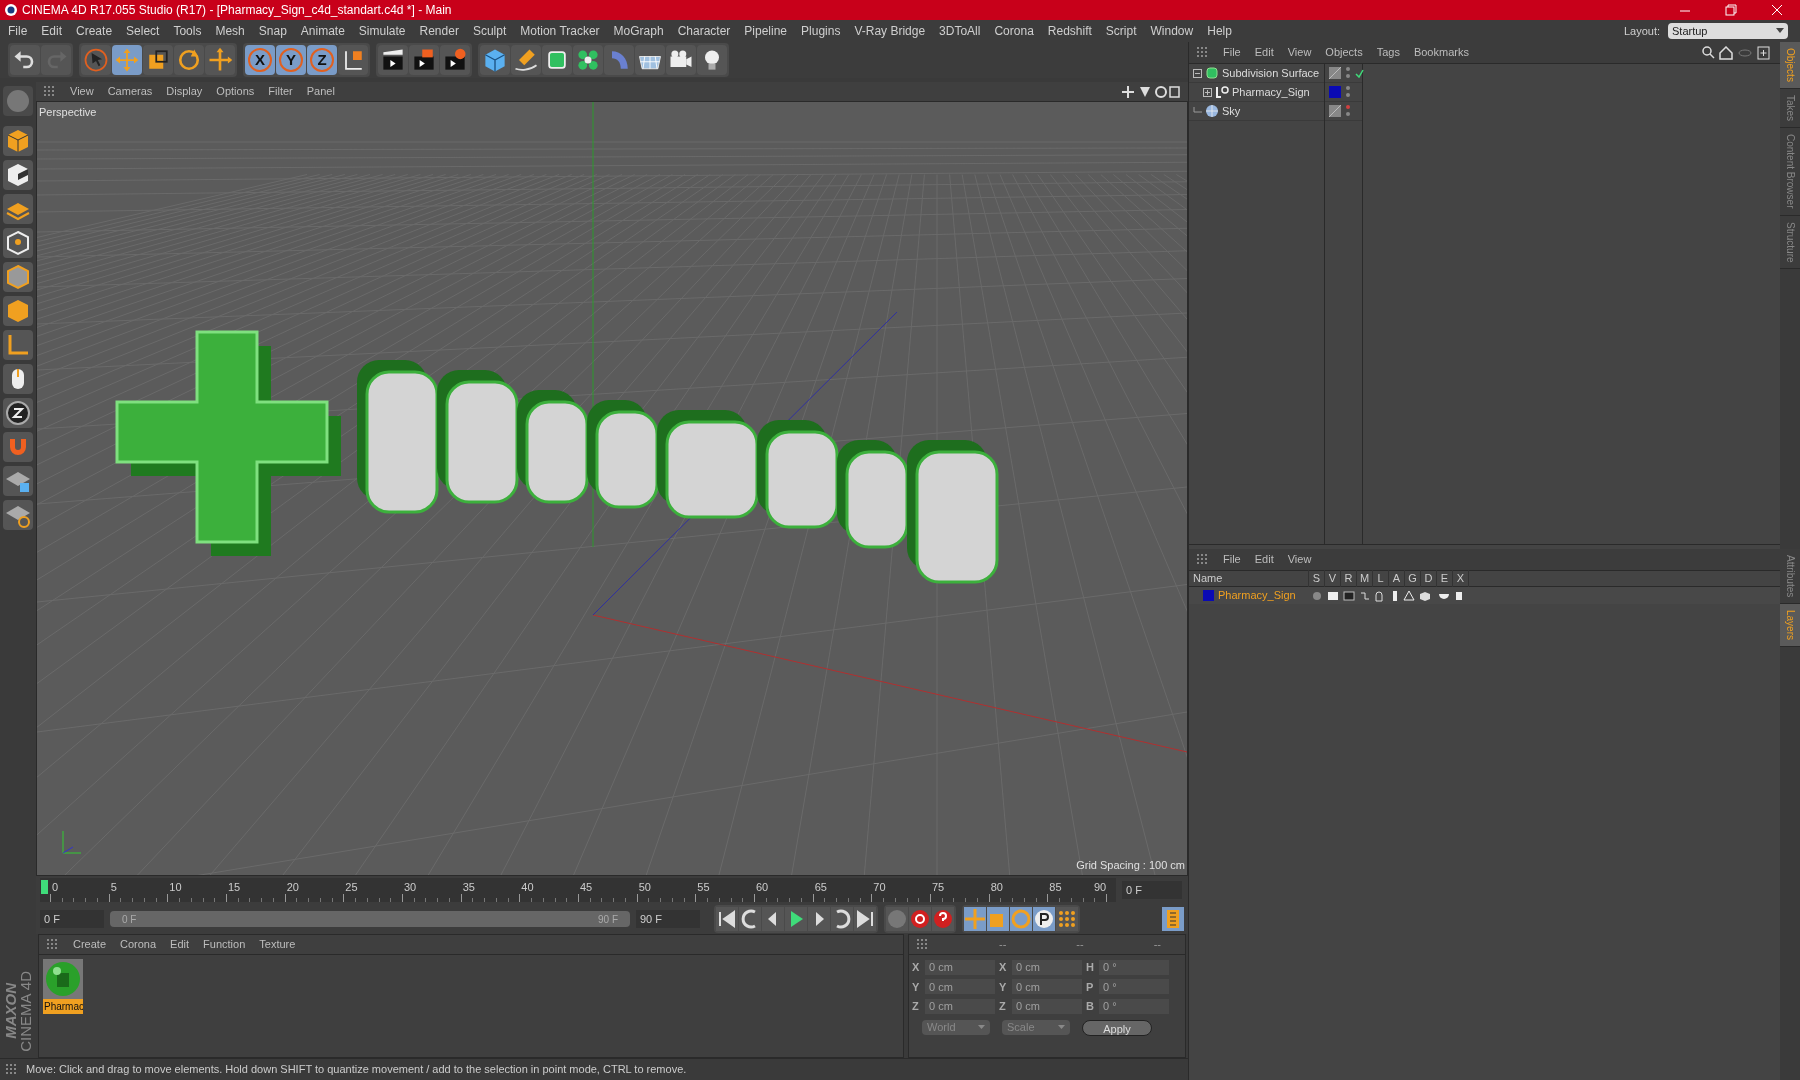  I want to click on material-preview-icon, so click(63, 979).